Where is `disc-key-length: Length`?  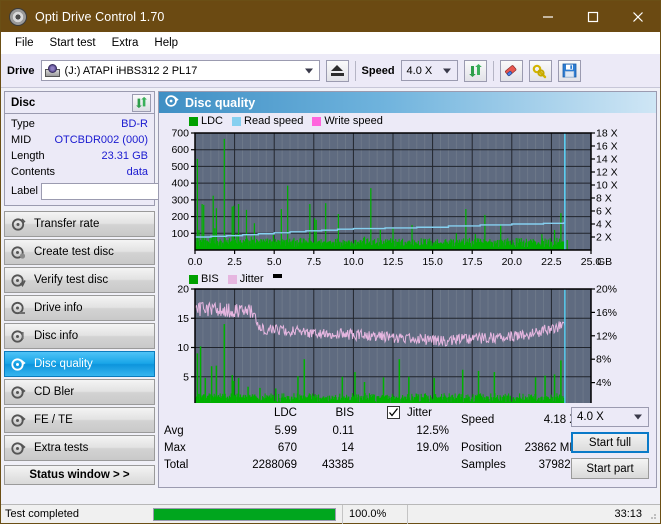 disc-key-length: Length is located at coordinates (28, 156).